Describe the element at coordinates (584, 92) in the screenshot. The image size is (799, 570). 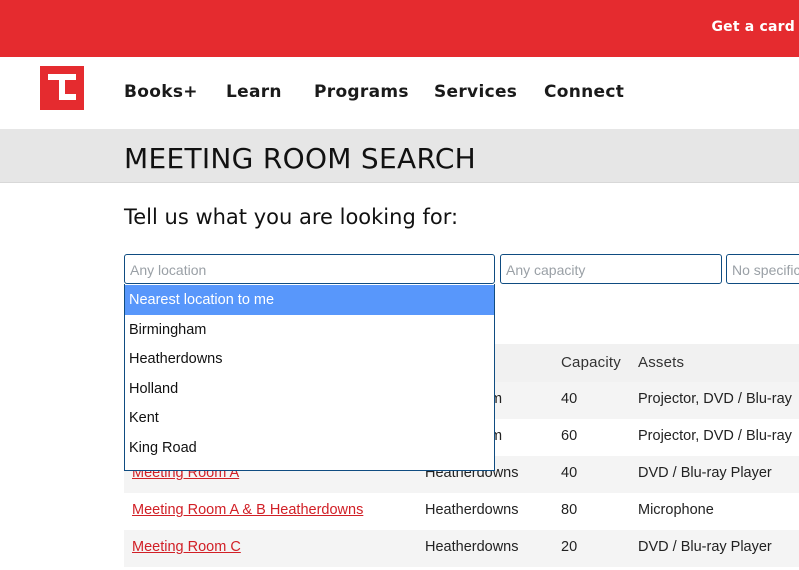
I see `nav-connect: Connect` at that location.